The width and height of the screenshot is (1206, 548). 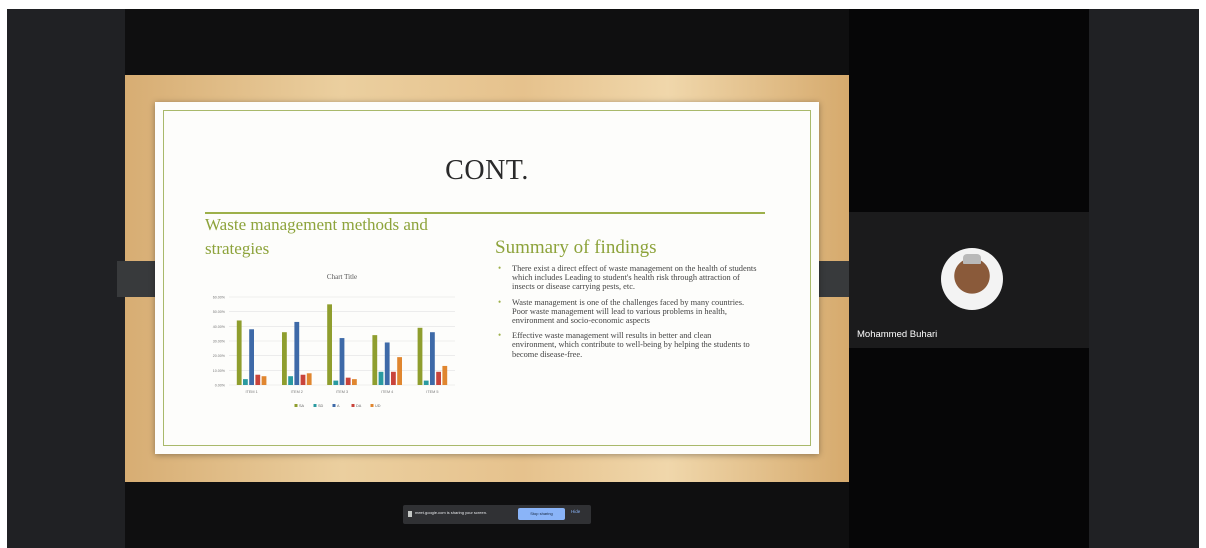 I want to click on participant-name: Mohammed Buhari, so click(x=897, y=334).